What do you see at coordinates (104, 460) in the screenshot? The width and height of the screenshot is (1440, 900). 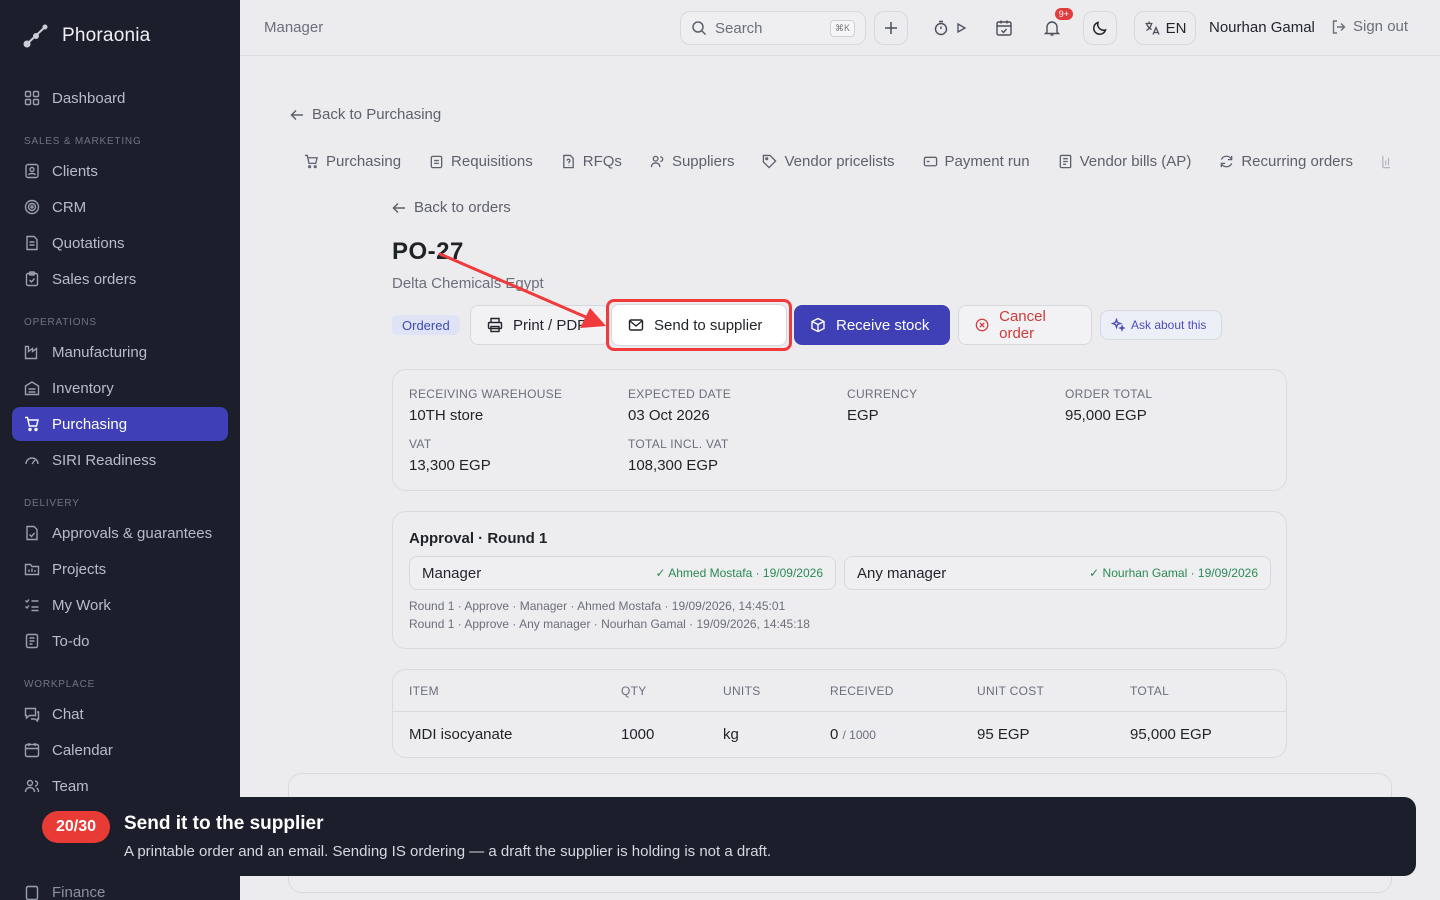 I see `sidebar-item-label: SIRI Readiness` at bounding box center [104, 460].